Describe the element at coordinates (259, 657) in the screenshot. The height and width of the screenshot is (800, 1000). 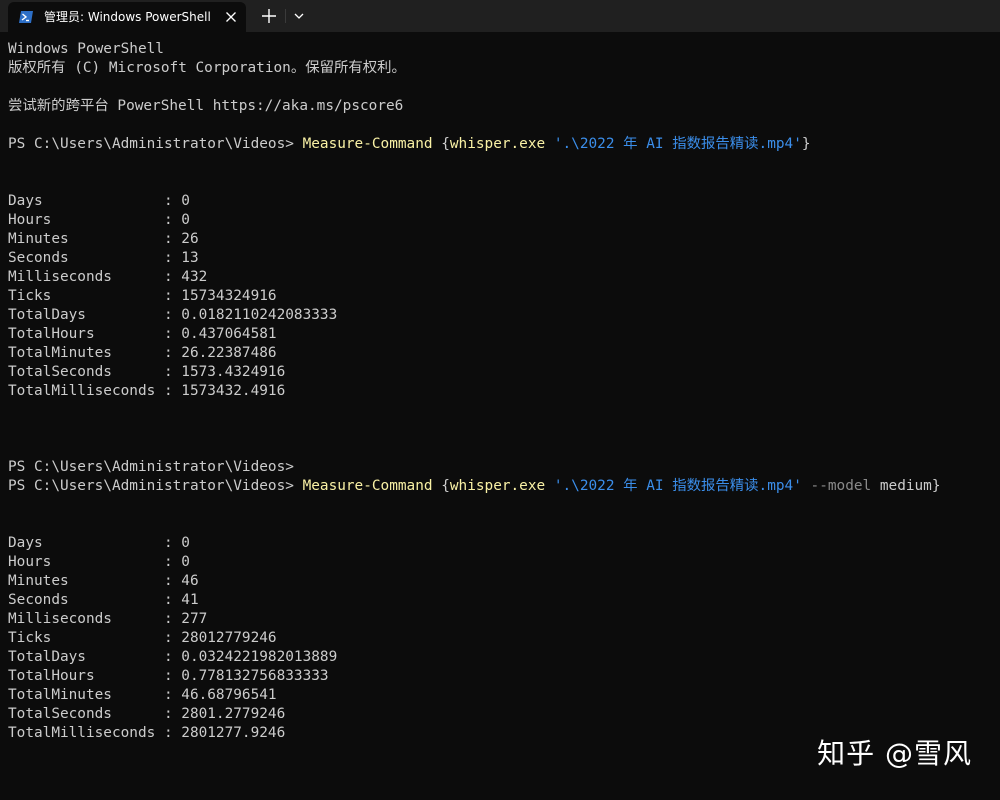
I see `result-value: 0.0324221982013889` at that location.